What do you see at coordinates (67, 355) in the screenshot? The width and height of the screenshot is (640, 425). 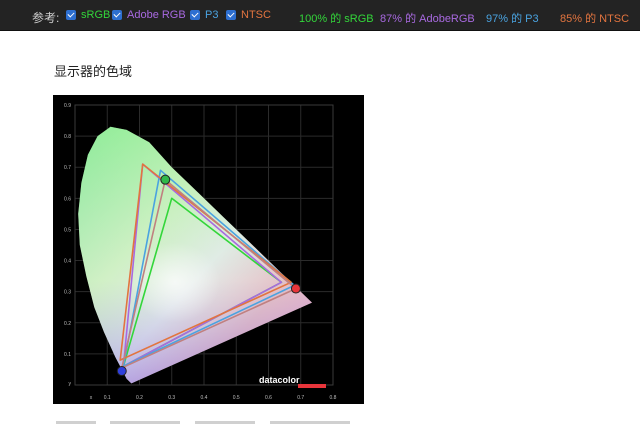 I see `y-tick-label: 0.1` at bounding box center [67, 355].